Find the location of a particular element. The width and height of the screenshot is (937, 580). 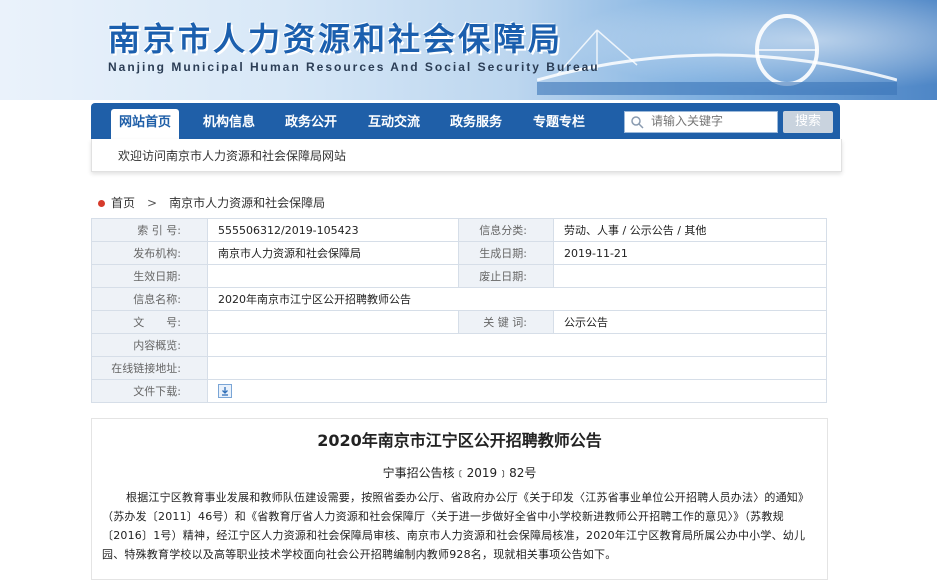

expiry-date-label: 废止日期: is located at coordinates (506, 276).